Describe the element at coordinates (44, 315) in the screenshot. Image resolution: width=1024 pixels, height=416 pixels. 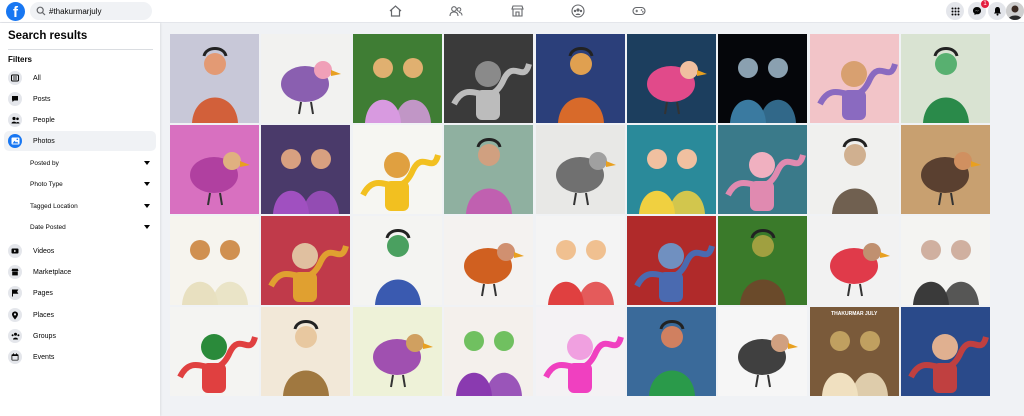
I see `sidebar-item-label: Places` at that location.